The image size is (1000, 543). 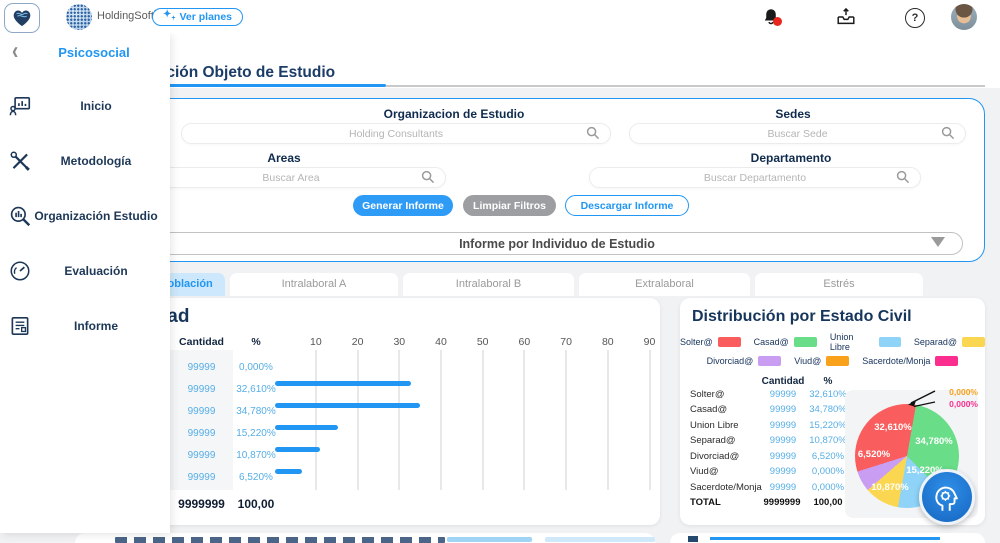 I want to click on sidebar-item-label: Informe, so click(x=95, y=326).